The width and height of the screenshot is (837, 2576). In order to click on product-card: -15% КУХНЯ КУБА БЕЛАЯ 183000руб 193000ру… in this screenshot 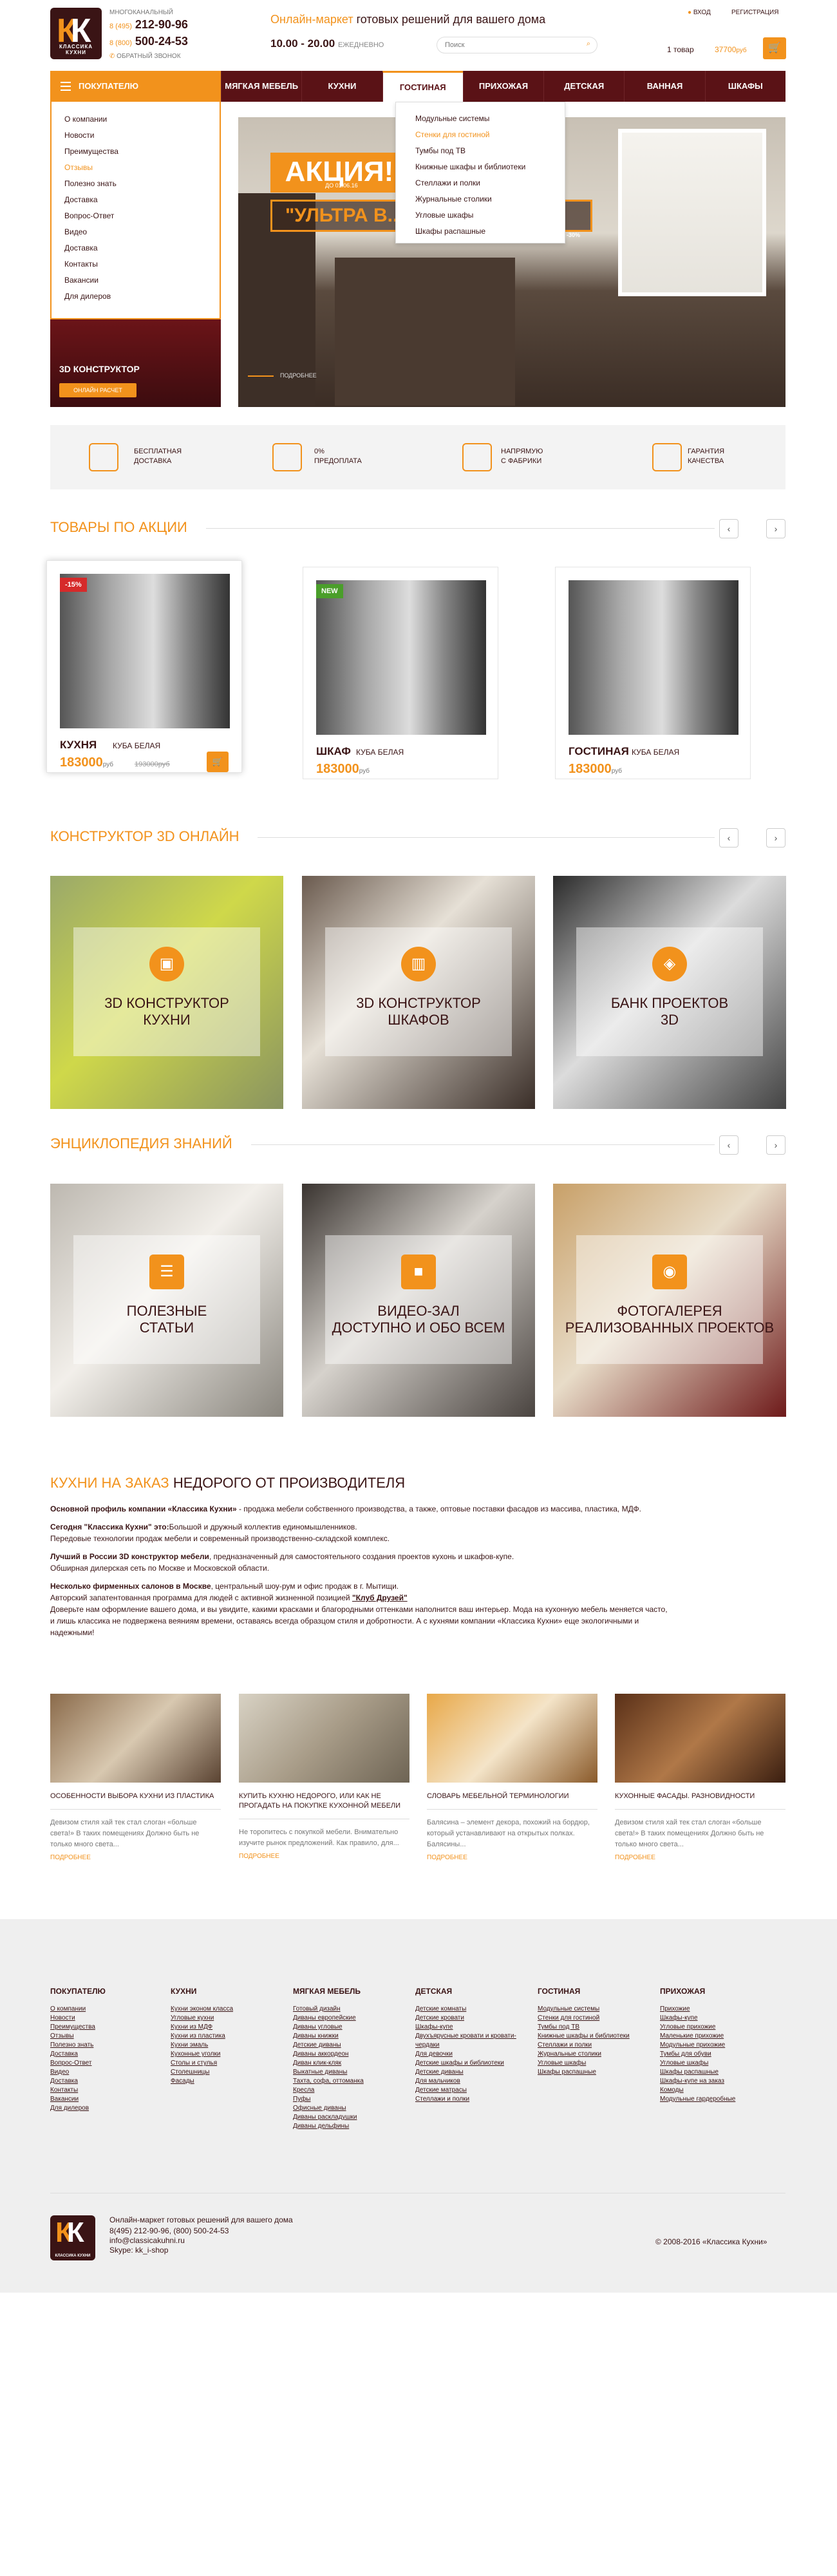, I will do `click(144, 666)`.